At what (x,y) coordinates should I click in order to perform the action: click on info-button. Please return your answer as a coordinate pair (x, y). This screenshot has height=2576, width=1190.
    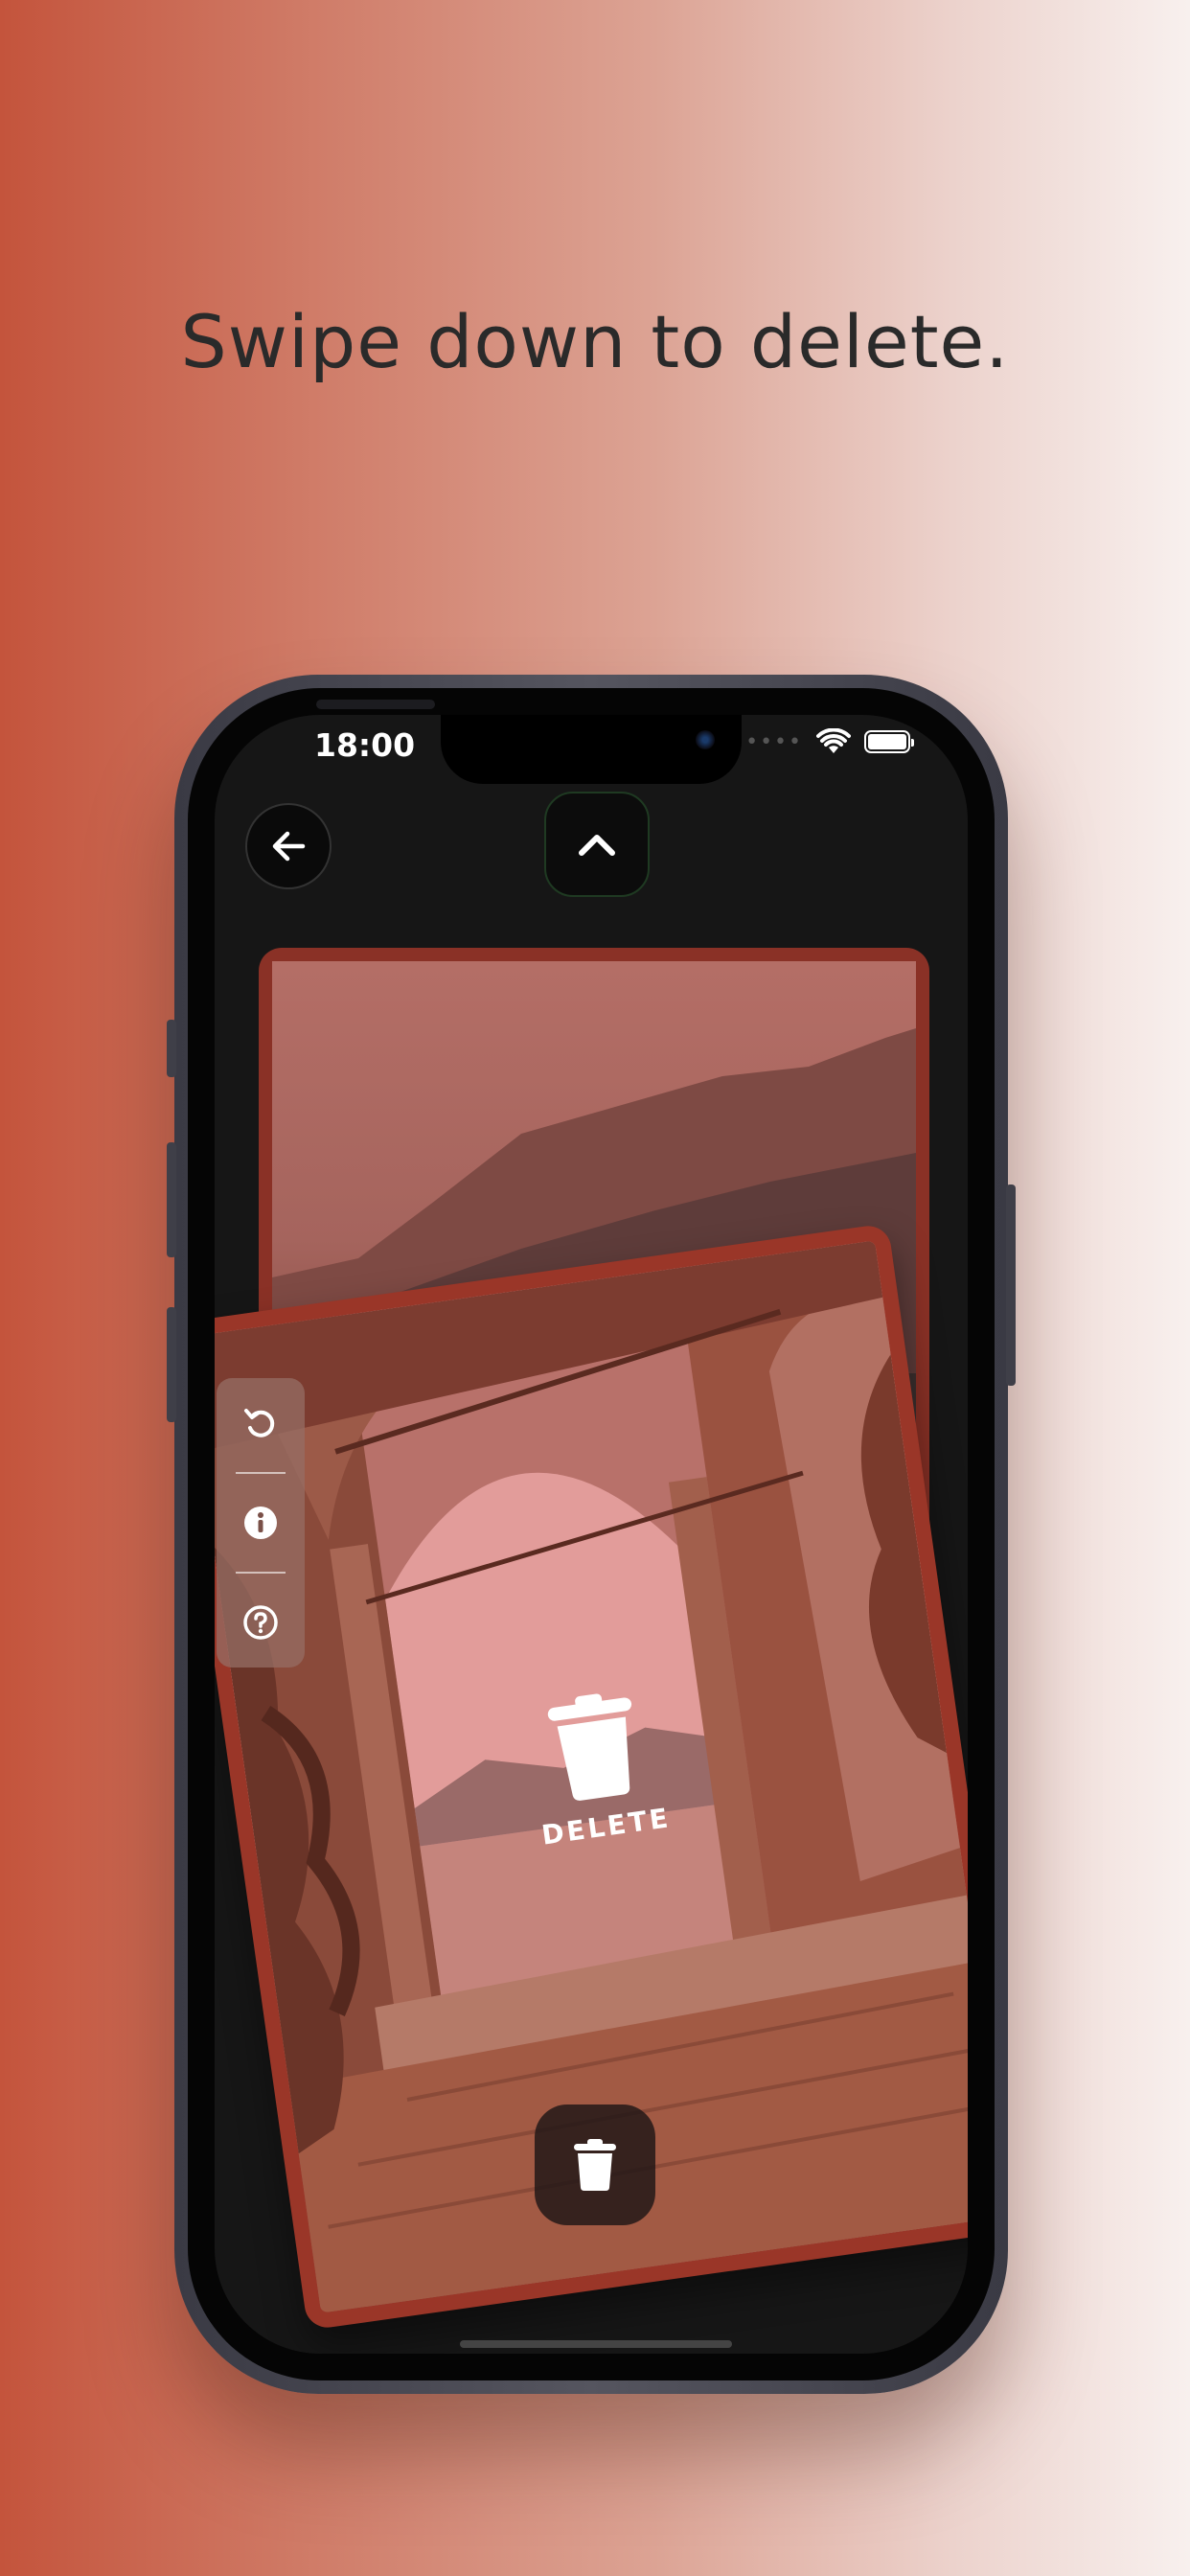
    Looking at the image, I should click on (261, 1523).